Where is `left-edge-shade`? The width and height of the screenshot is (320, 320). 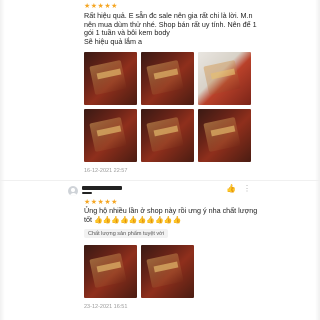
left-edge-shade is located at coordinates (2, 160).